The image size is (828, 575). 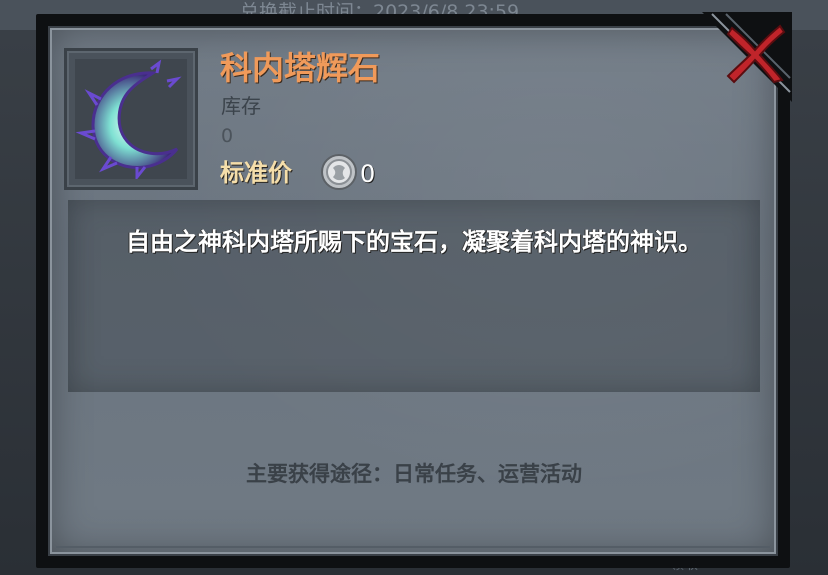 I want to click on price-value: 0, so click(x=368, y=174).